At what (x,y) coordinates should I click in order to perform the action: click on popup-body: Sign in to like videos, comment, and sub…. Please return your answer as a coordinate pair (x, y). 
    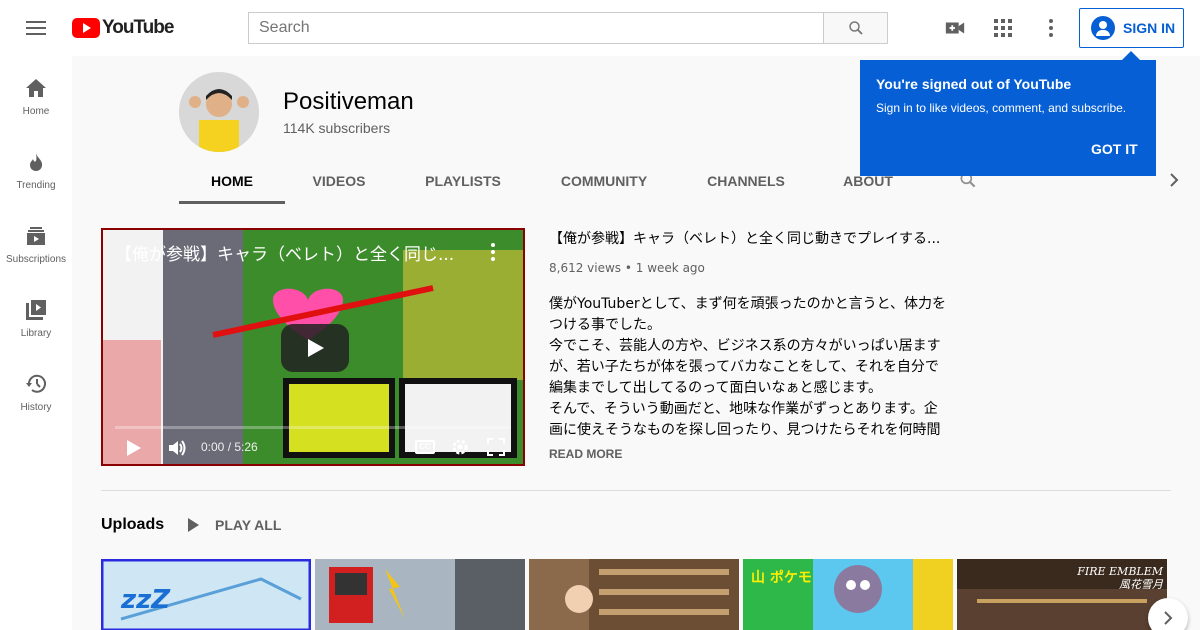
    Looking at the image, I should click on (1001, 108).